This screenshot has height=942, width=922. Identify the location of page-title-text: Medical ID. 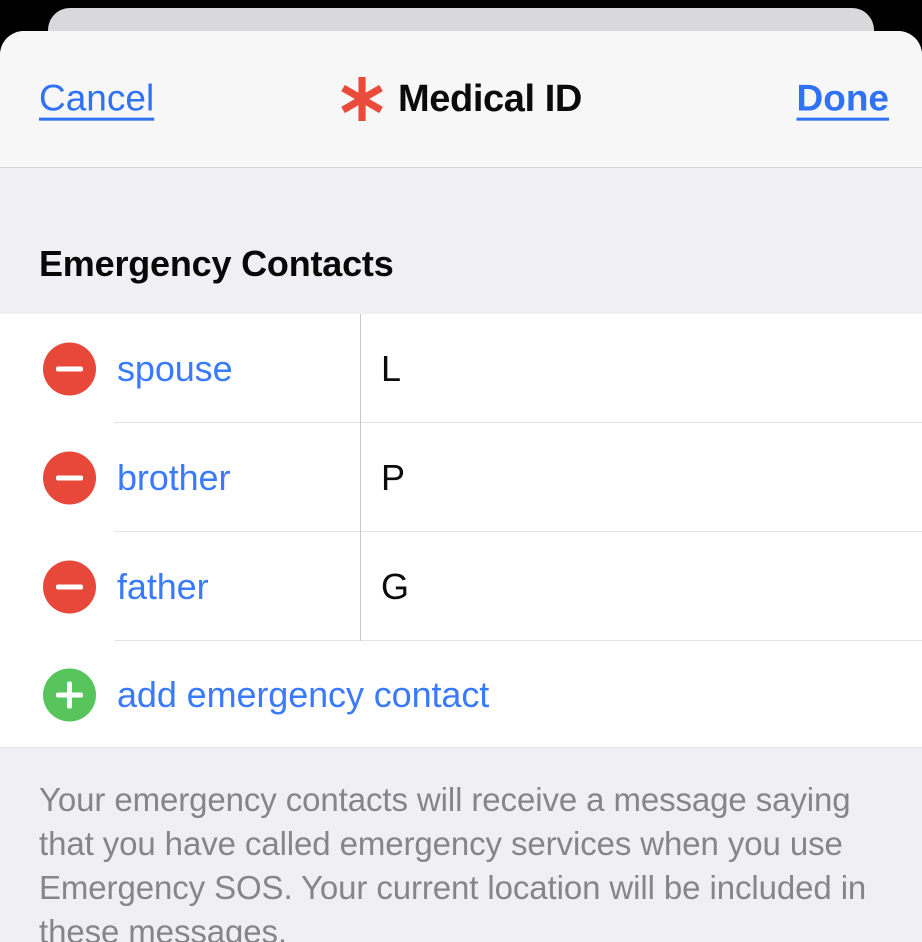
(490, 98).